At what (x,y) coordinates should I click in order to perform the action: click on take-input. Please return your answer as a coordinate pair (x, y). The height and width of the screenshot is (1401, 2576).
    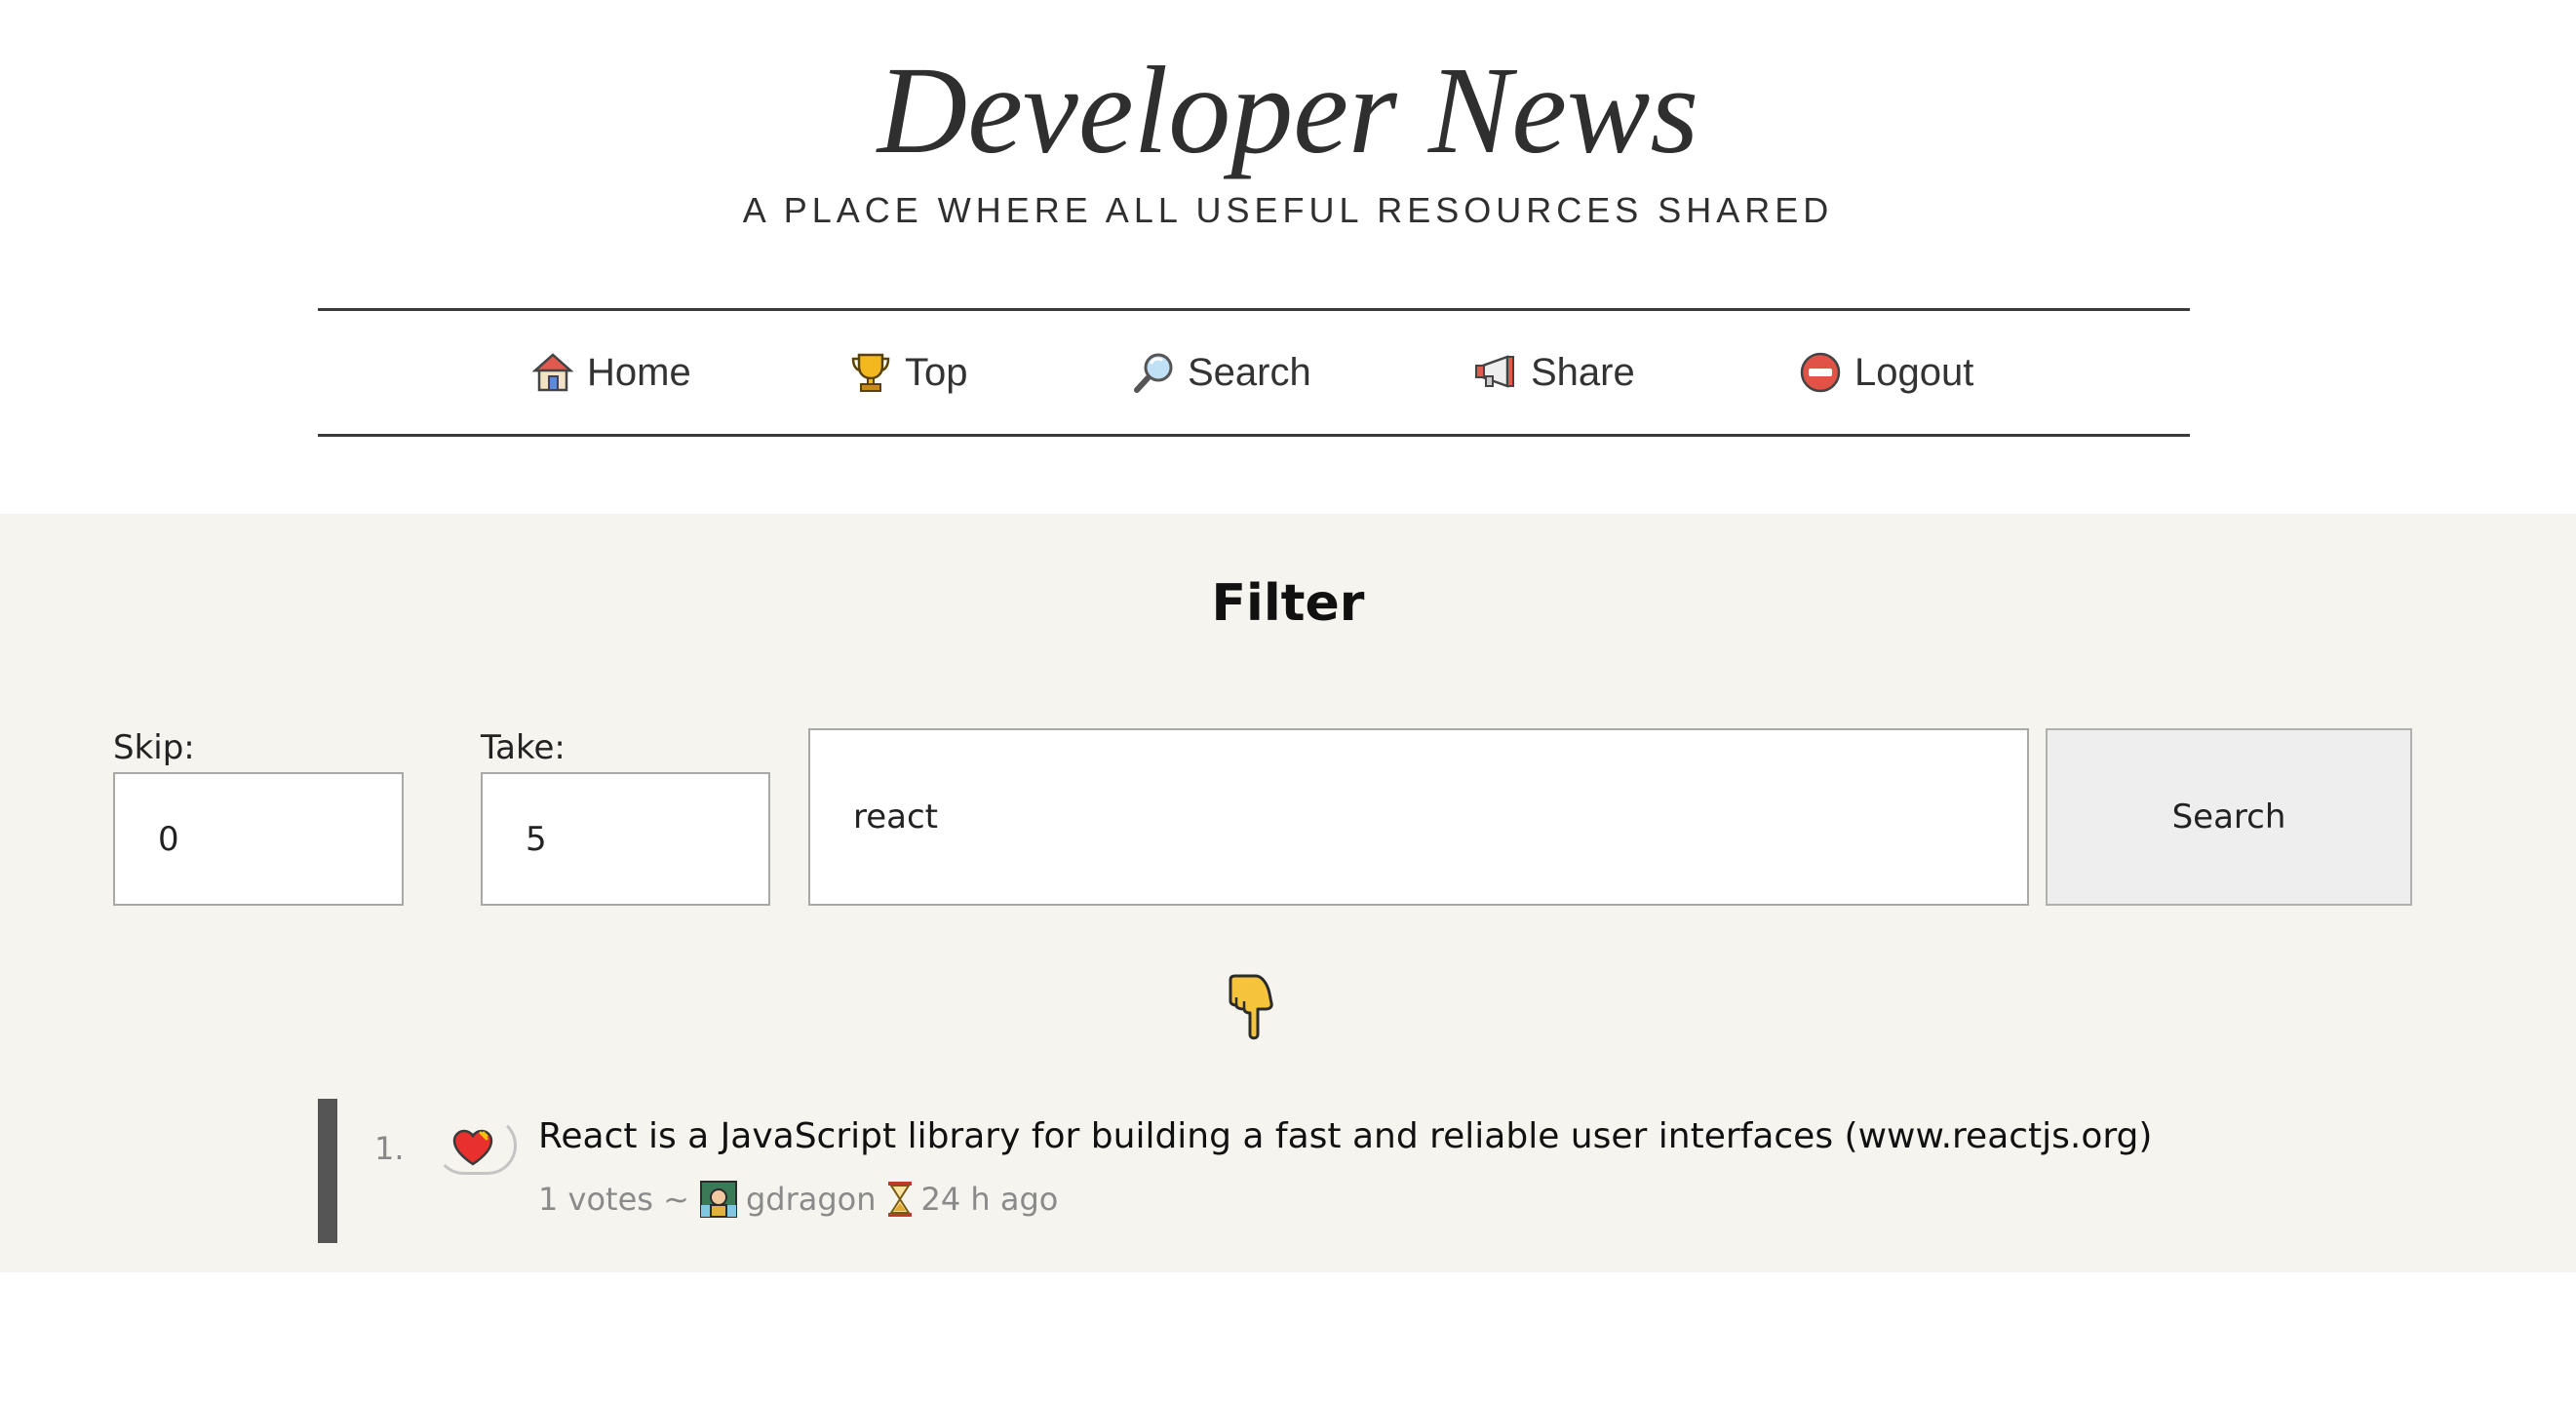
    Looking at the image, I should click on (625, 839).